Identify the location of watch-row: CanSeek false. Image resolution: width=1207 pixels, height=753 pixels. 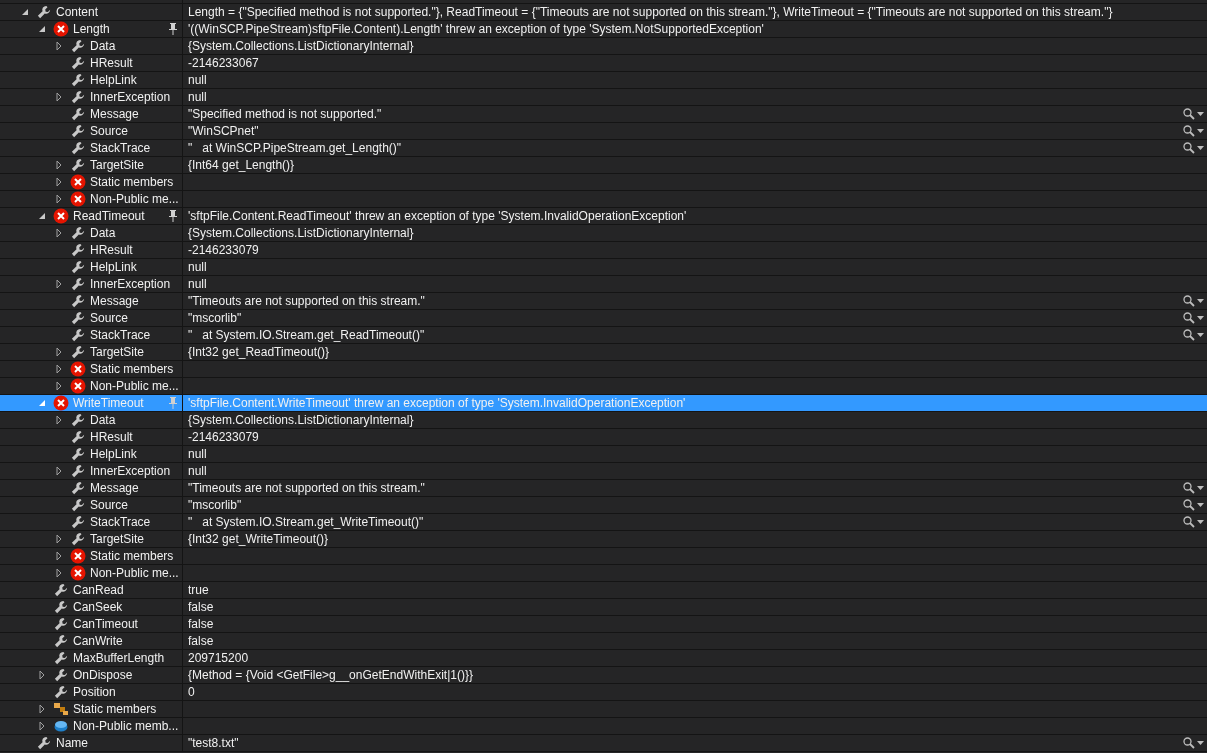
(603, 607).